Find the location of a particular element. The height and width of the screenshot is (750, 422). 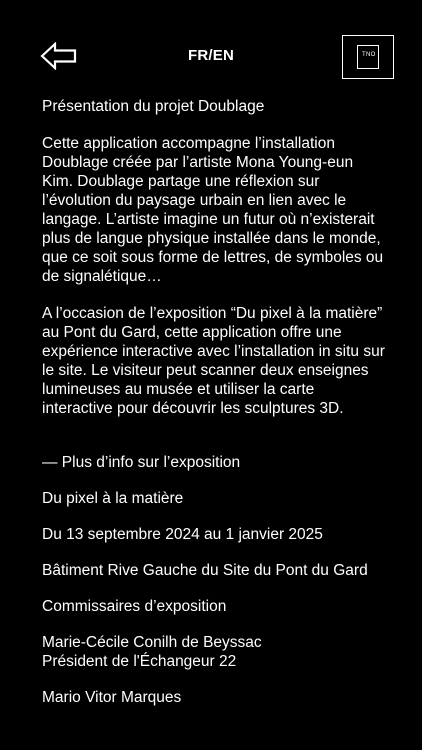

curators-heading: Commissaires d’exposition is located at coordinates (134, 606).